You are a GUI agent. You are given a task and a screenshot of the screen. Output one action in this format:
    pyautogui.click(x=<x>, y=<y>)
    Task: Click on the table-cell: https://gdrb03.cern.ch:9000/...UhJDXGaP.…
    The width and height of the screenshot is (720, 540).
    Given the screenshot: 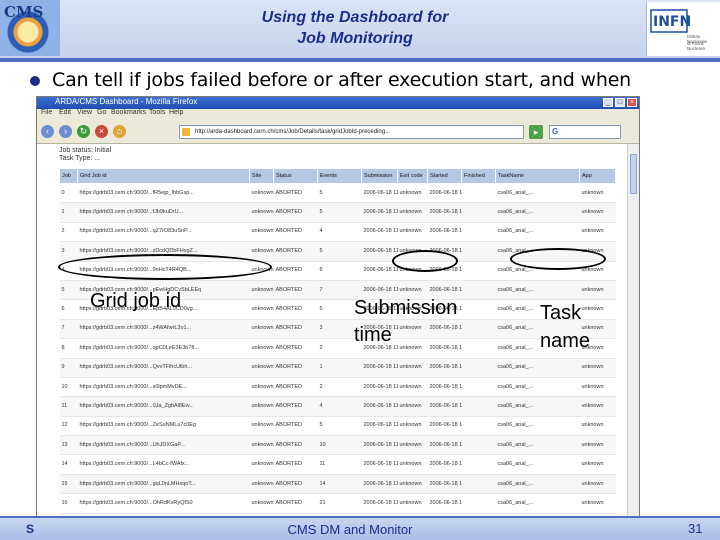 What is the action you would take?
    pyautogui.click(x=163, y=445)
    